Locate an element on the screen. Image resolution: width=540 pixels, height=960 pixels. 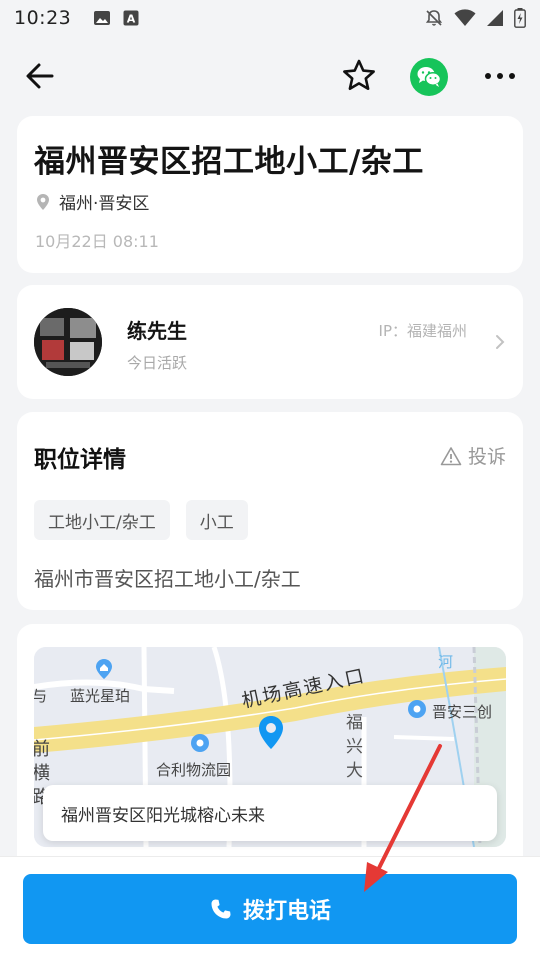
job-tag: 小工 is located at coordinates (216, 520).